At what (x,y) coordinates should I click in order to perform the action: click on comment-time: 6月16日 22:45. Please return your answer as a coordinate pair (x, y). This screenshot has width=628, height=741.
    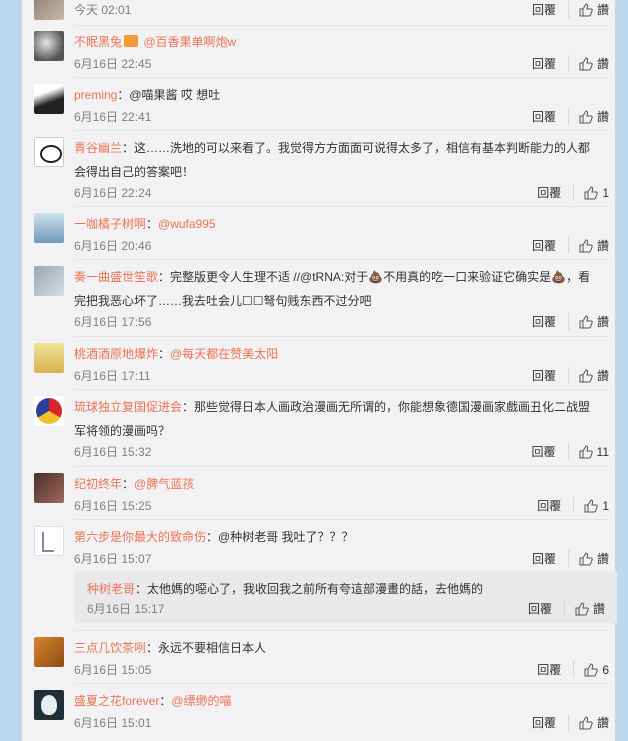
    Looking at the image, I should click on (113, 64).